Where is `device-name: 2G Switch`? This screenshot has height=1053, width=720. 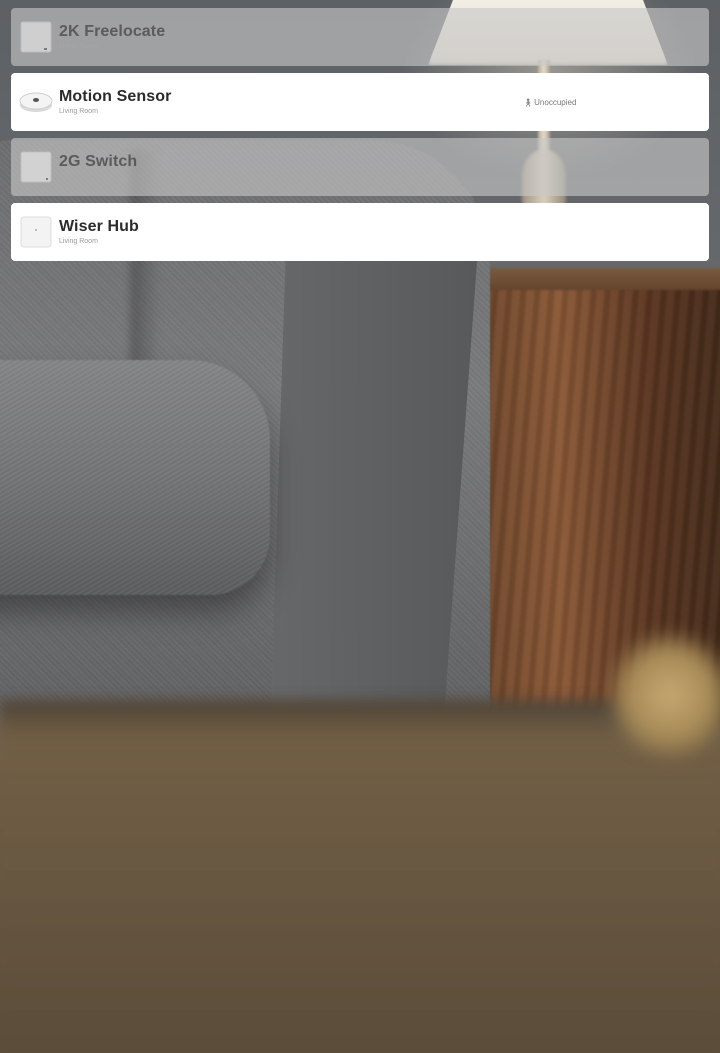 device-name: 2G Switch is located at coordinates (98, 161).